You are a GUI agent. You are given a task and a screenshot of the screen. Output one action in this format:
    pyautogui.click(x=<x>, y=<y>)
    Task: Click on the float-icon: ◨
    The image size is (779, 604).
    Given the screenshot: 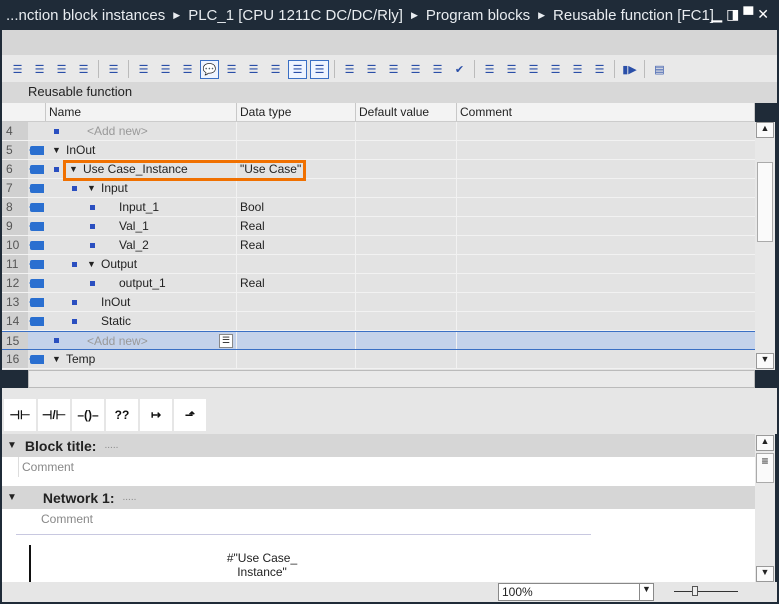 What is the action you would take?
    pyautogui.click(x=734, y=14)
    